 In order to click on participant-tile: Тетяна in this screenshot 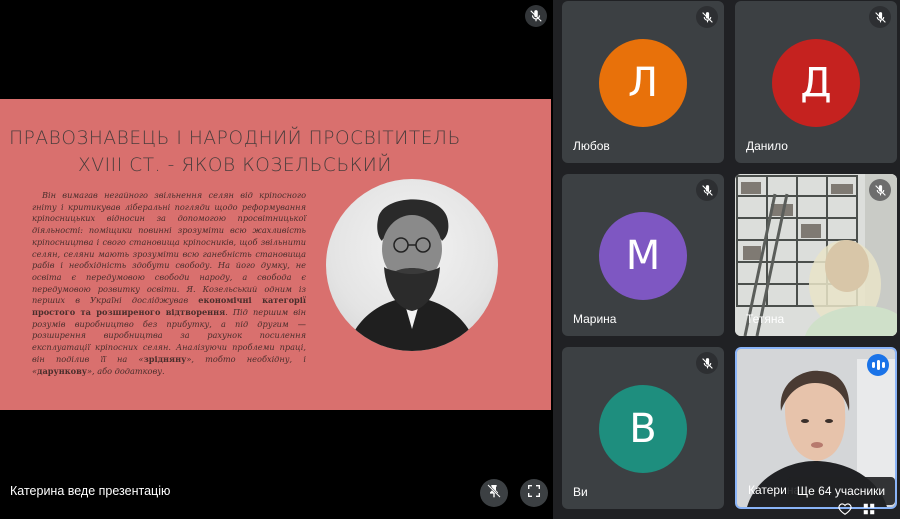, I will do `click(816, 255)`.